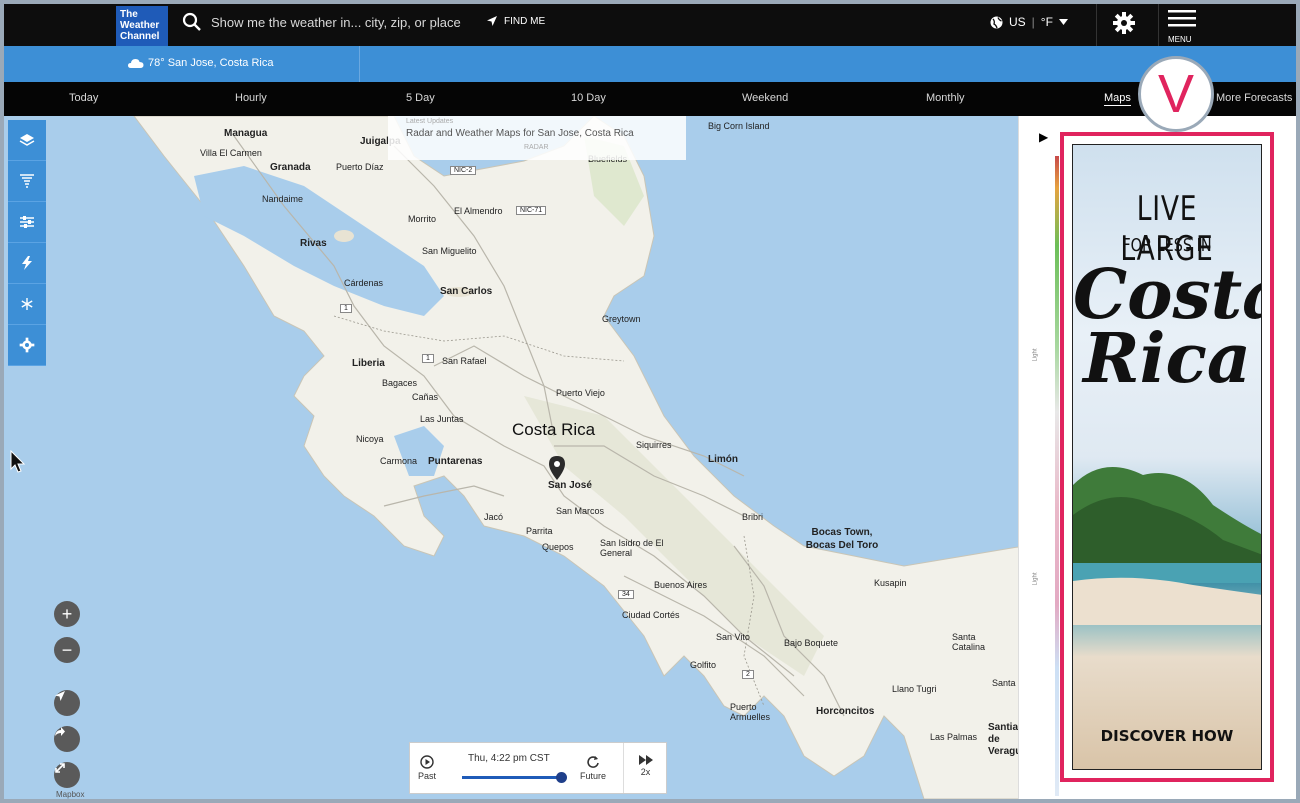 Image resolution: width=1300 pixels, height=803 pixels. I want to click on location-bar: 78° San Jose, Costa Rica, so click(650, 64).